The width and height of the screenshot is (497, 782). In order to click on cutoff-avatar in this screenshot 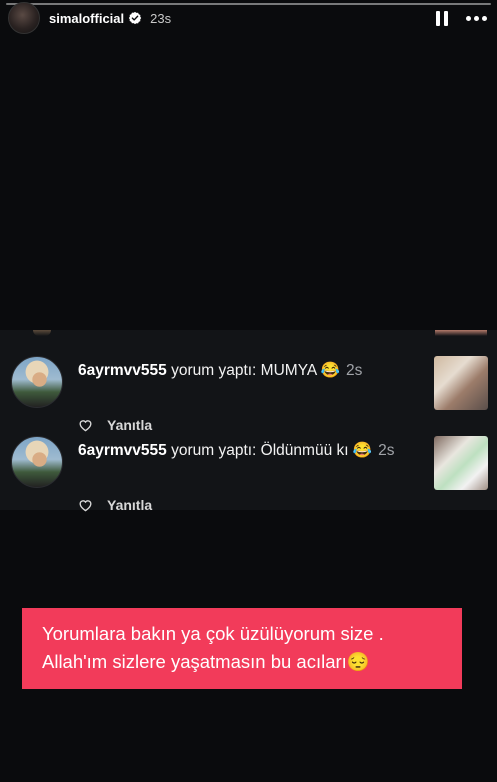, I will do `click(42, 333)`.